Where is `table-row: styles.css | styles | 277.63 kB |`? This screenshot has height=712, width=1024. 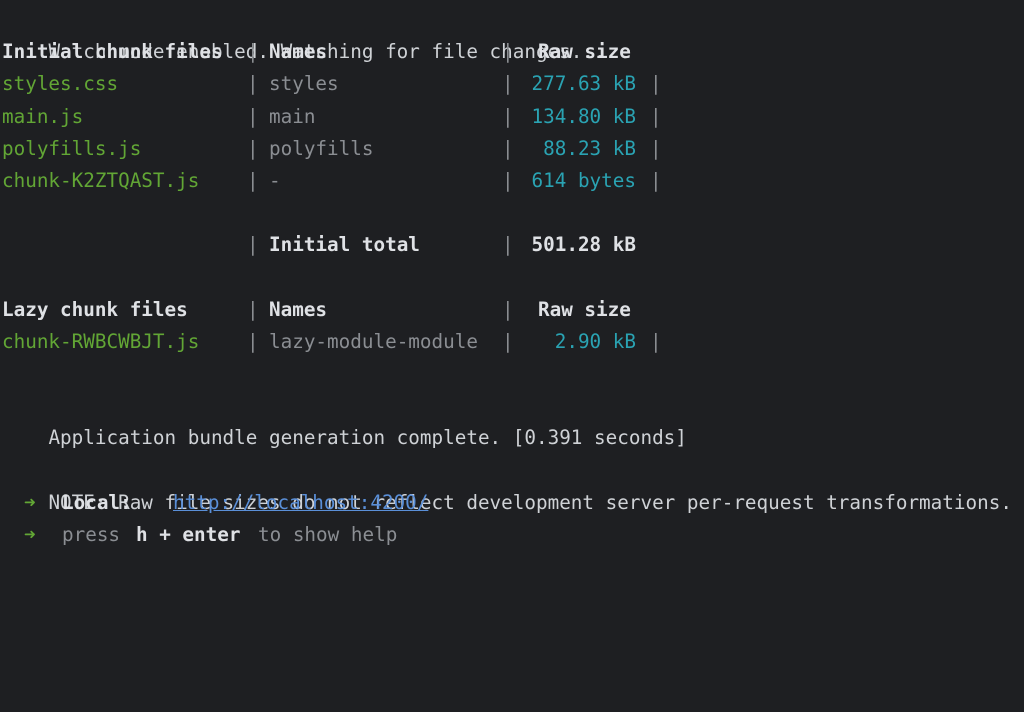 table-row: styles.css | styles | 277.63 kB | is located at coordinates (513, 84).